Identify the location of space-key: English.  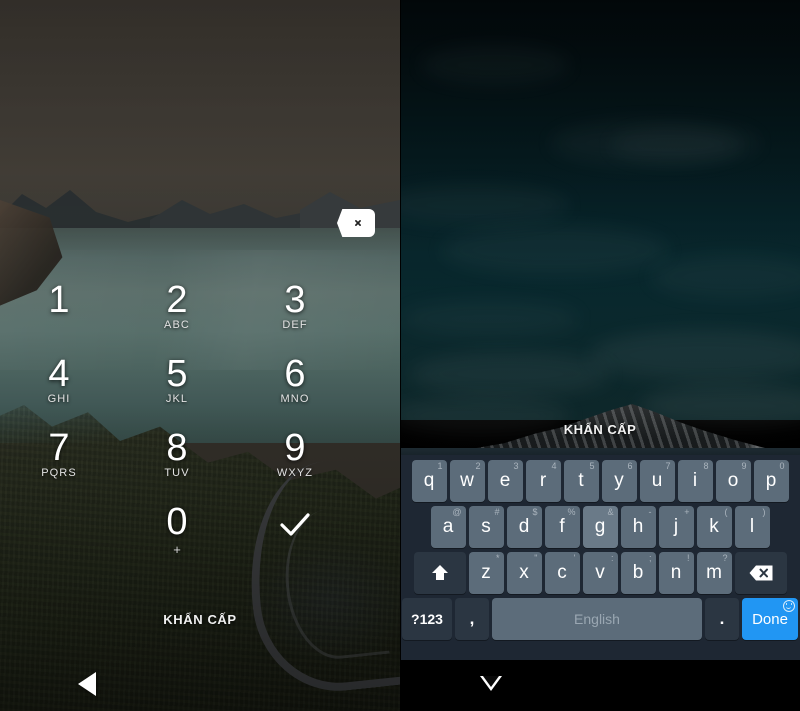
(597, 619).